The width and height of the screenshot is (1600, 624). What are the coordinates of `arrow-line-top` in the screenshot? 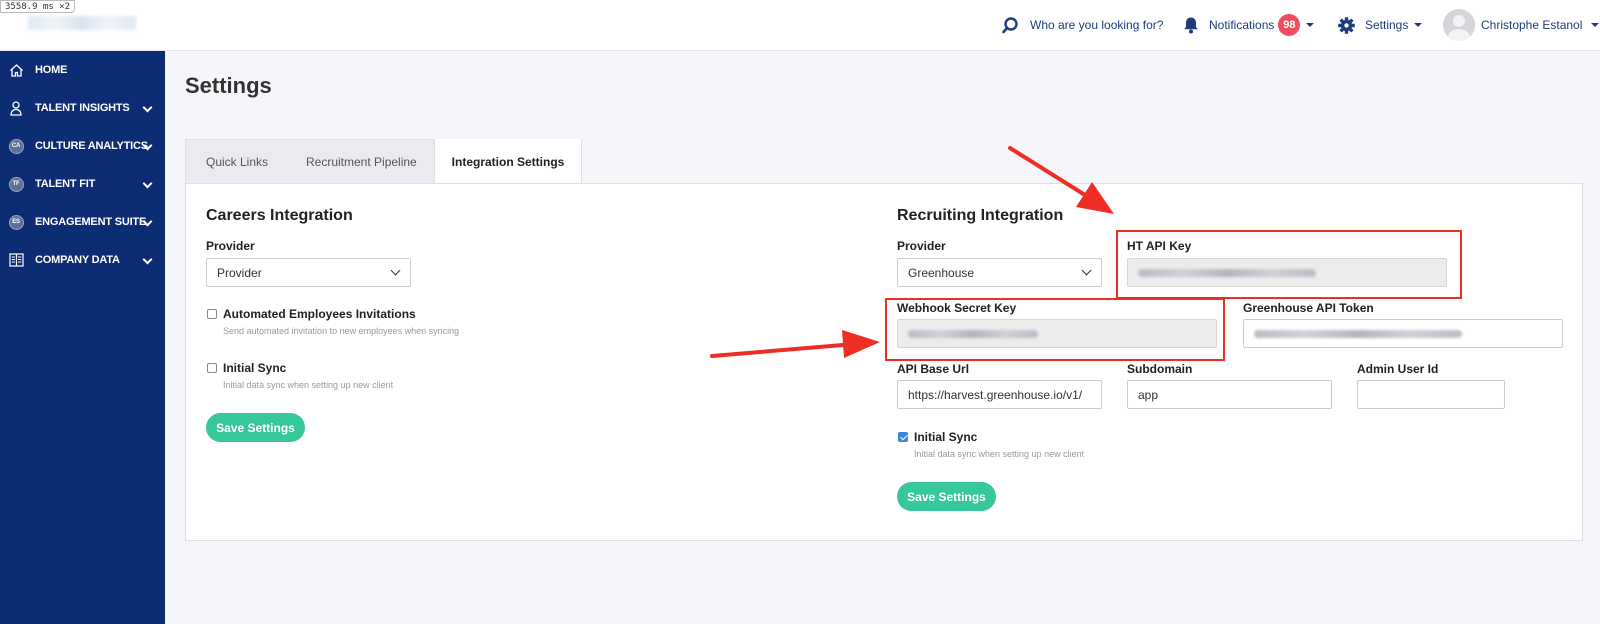 It's located at (1047, 171).